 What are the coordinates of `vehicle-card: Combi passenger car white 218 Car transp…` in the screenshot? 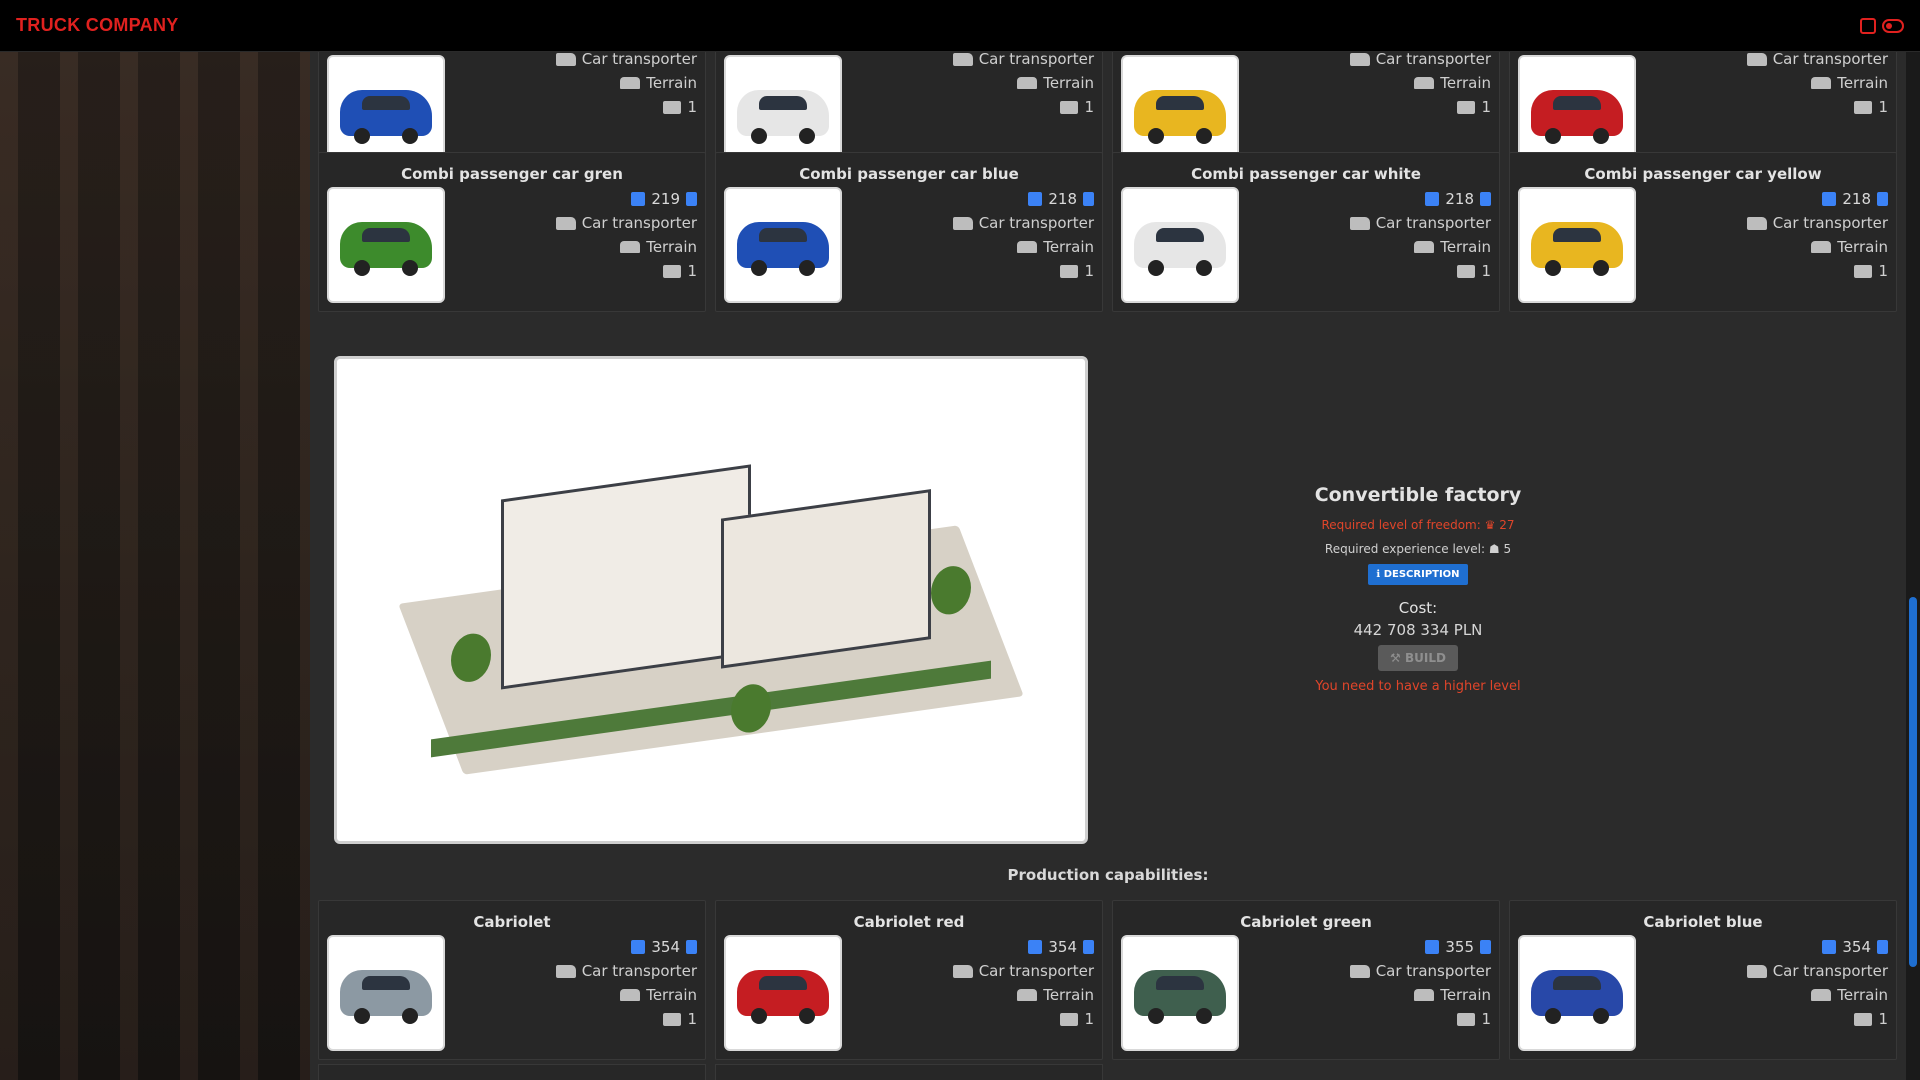 It's located at (1306, 232).